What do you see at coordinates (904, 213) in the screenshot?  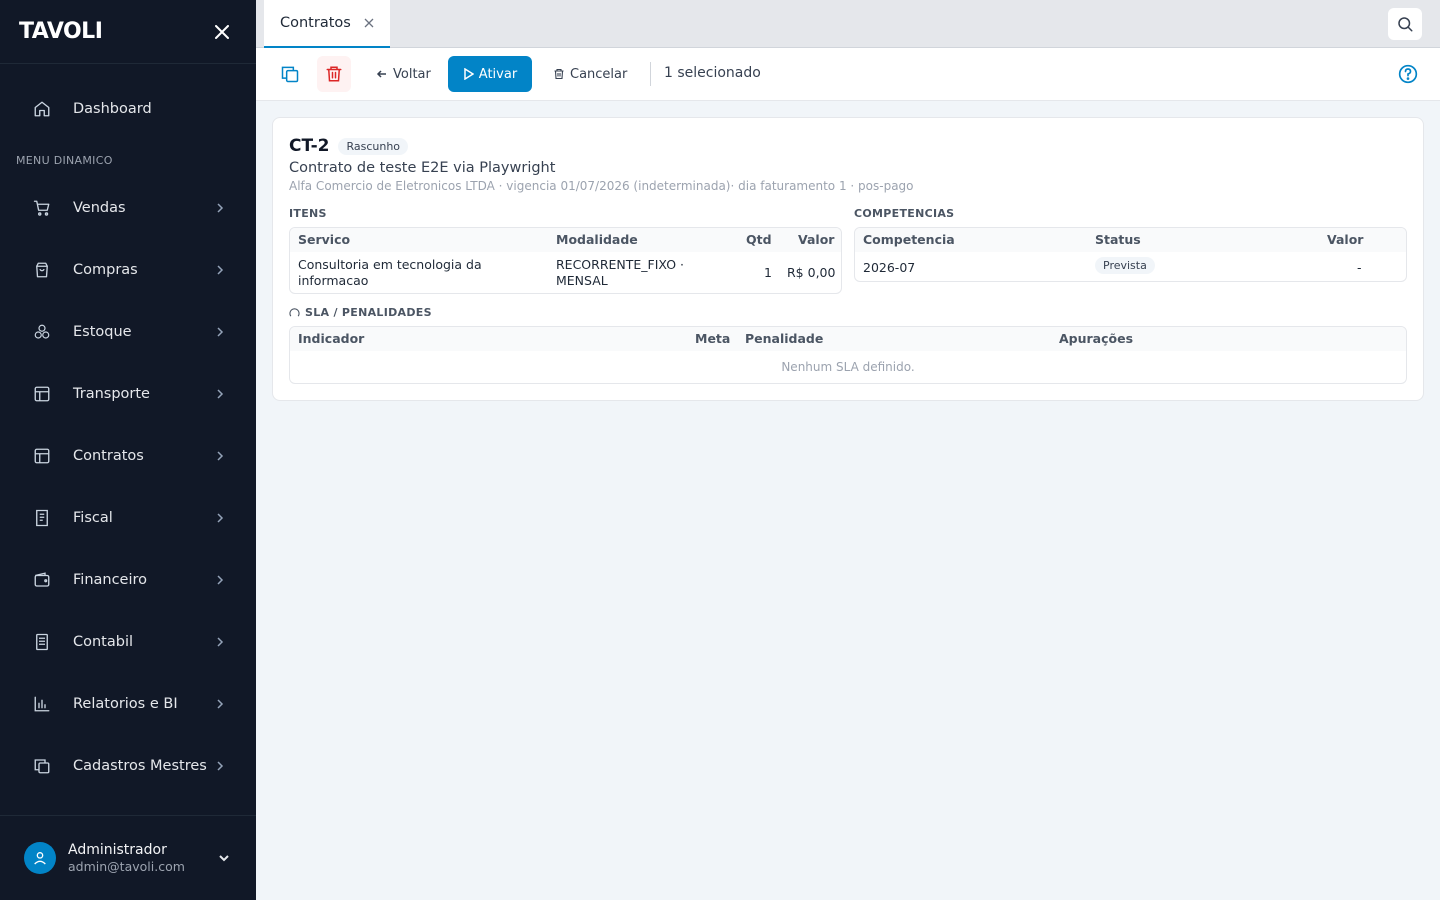 I see `competencias-section-title: COMPETENCIAS` at bounding box center [904, 213].